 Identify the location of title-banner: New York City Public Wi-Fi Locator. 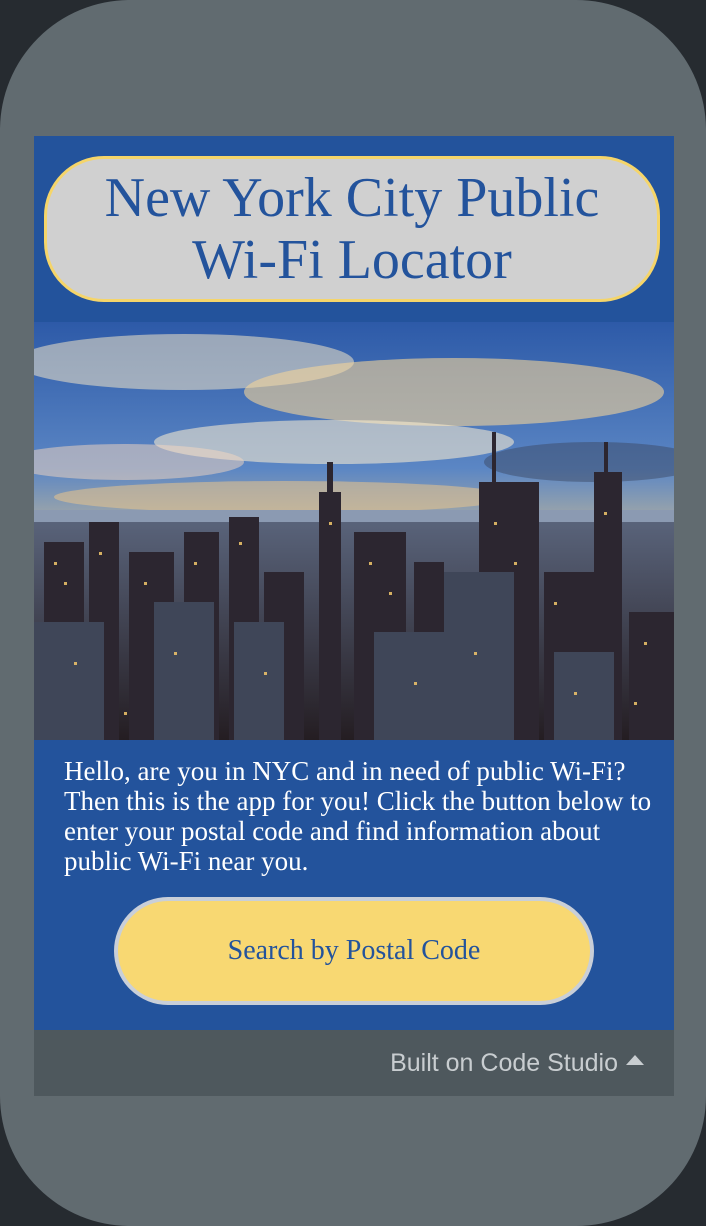
(352, 229).